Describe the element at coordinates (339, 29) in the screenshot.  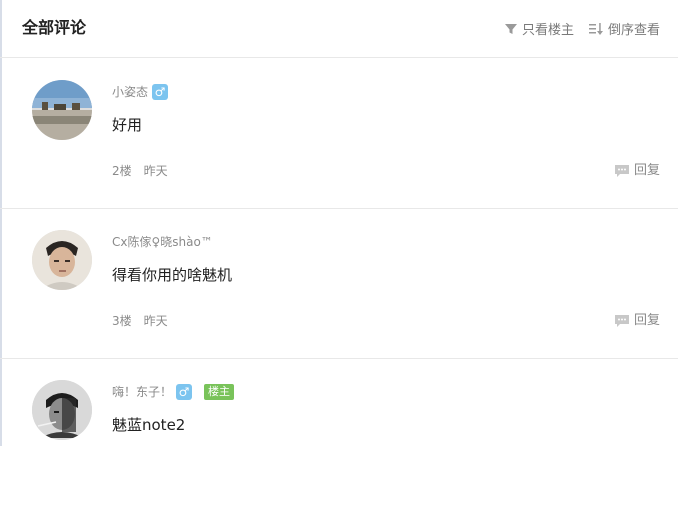
I see `comments-header: 全部评论 只看楼主 倒序查看` at that location.